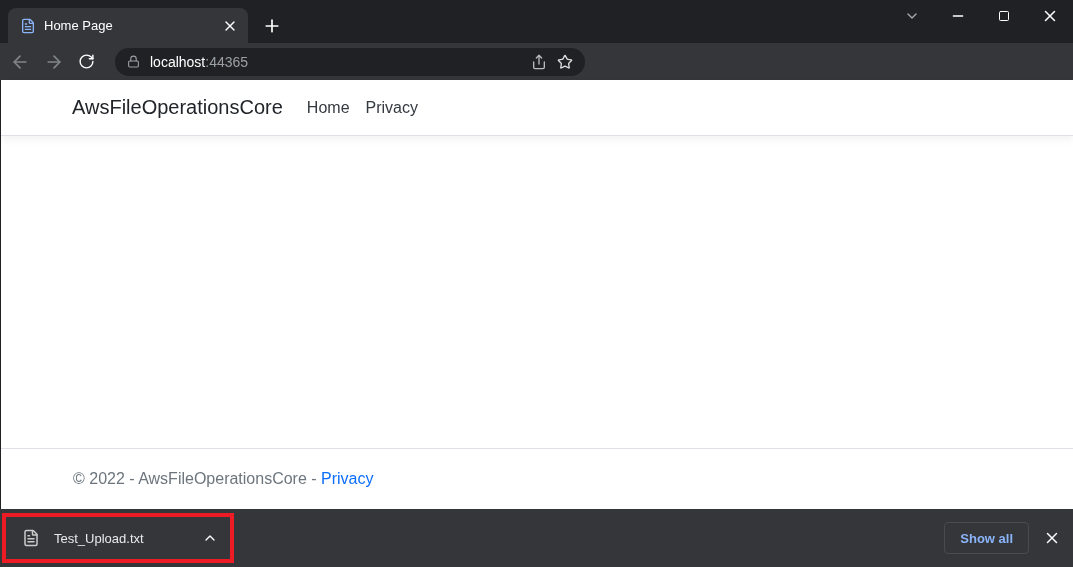 This screenshot has width=1073, height=567. Describe the element at coordinates (328, 107) in the screenshot. I see `nav-link: Home` at that location.